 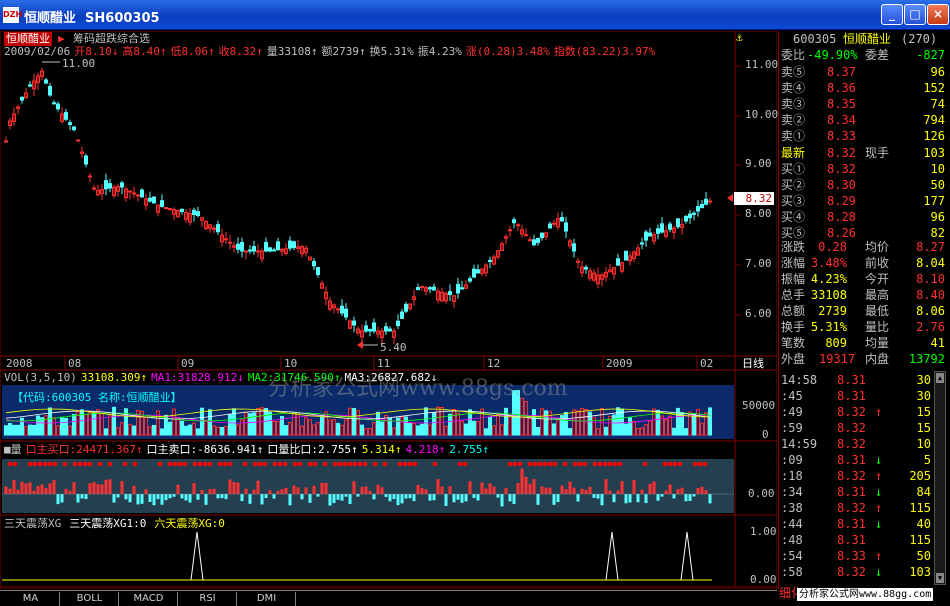 I want to click on bid-row-3: 买④ 8.28 96, so click(x=863, y=217).